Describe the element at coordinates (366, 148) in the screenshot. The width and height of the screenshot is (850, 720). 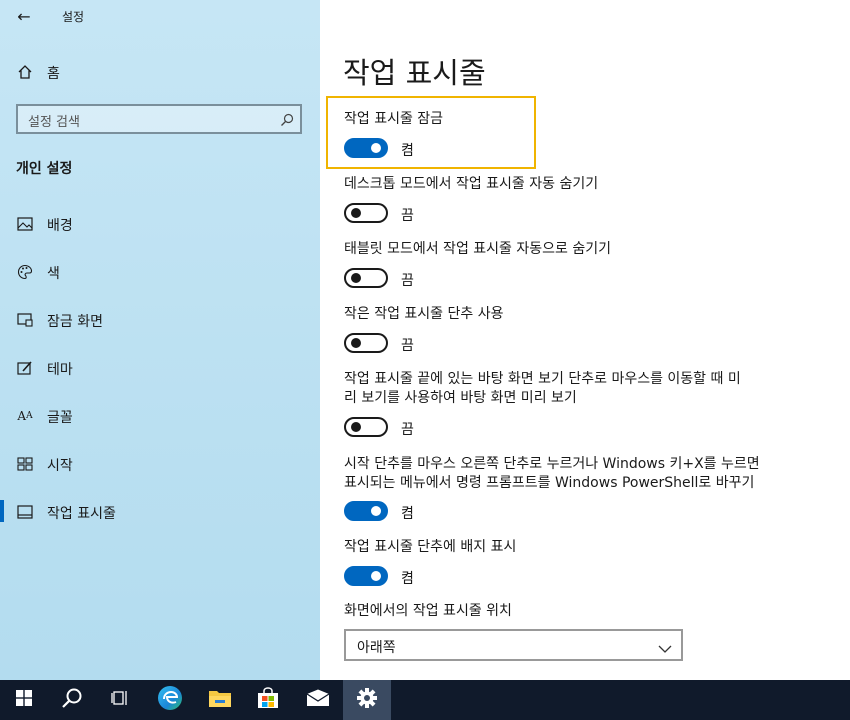
I see `lock-taskbar-toggle` at that location.